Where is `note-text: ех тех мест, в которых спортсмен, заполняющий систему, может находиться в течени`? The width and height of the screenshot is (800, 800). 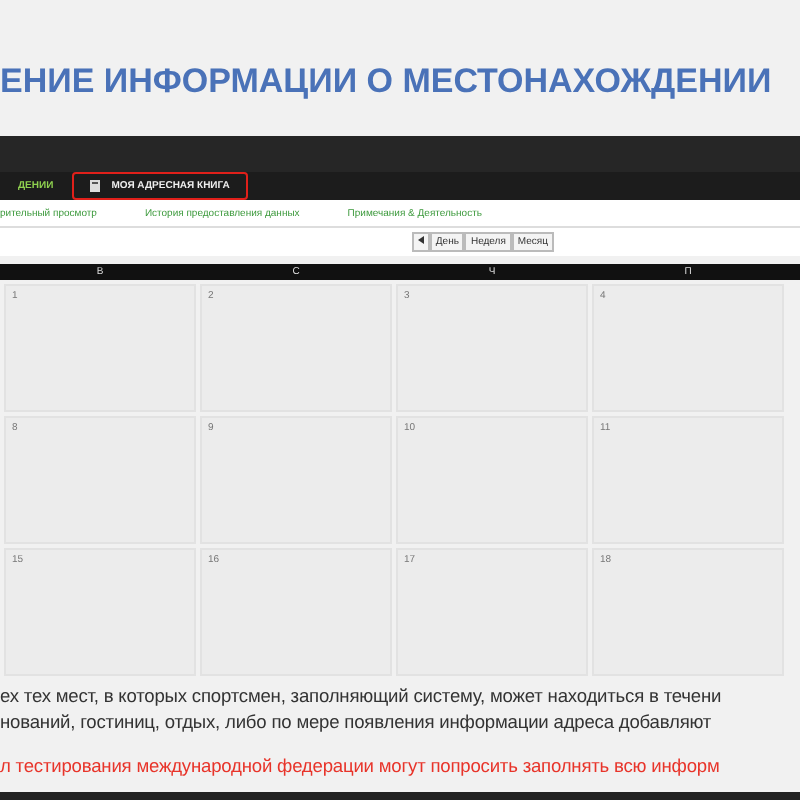 note-text: ех тех мест, в которых спортсмен, заполняющий систему, может находиться в течени is located at coordinates (361, 696).